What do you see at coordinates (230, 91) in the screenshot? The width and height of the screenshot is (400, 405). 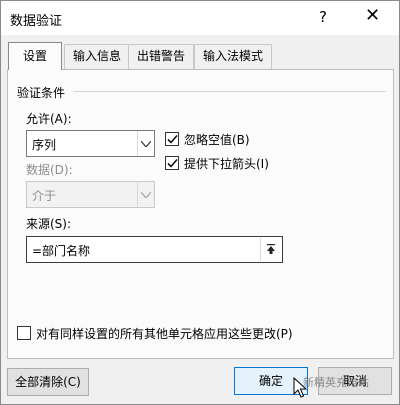 I see `section-divider` at bounding box center [230, 91].